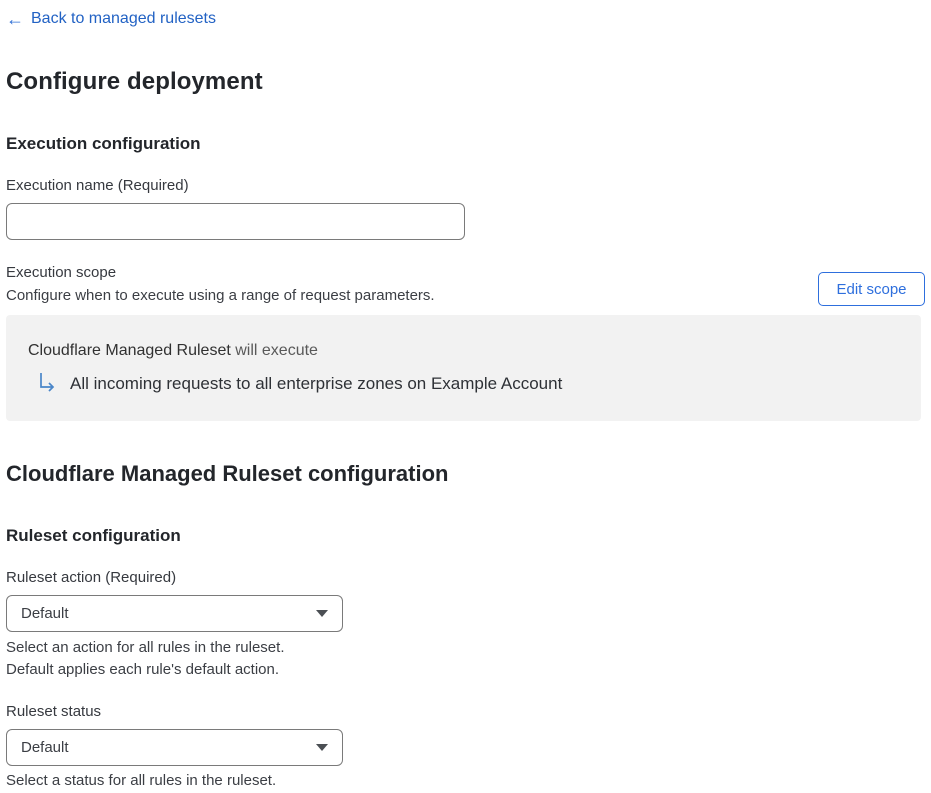  I want to click on back-to-managed-rulesets-link: ← Back to managed rulesets, so click(111, 19).